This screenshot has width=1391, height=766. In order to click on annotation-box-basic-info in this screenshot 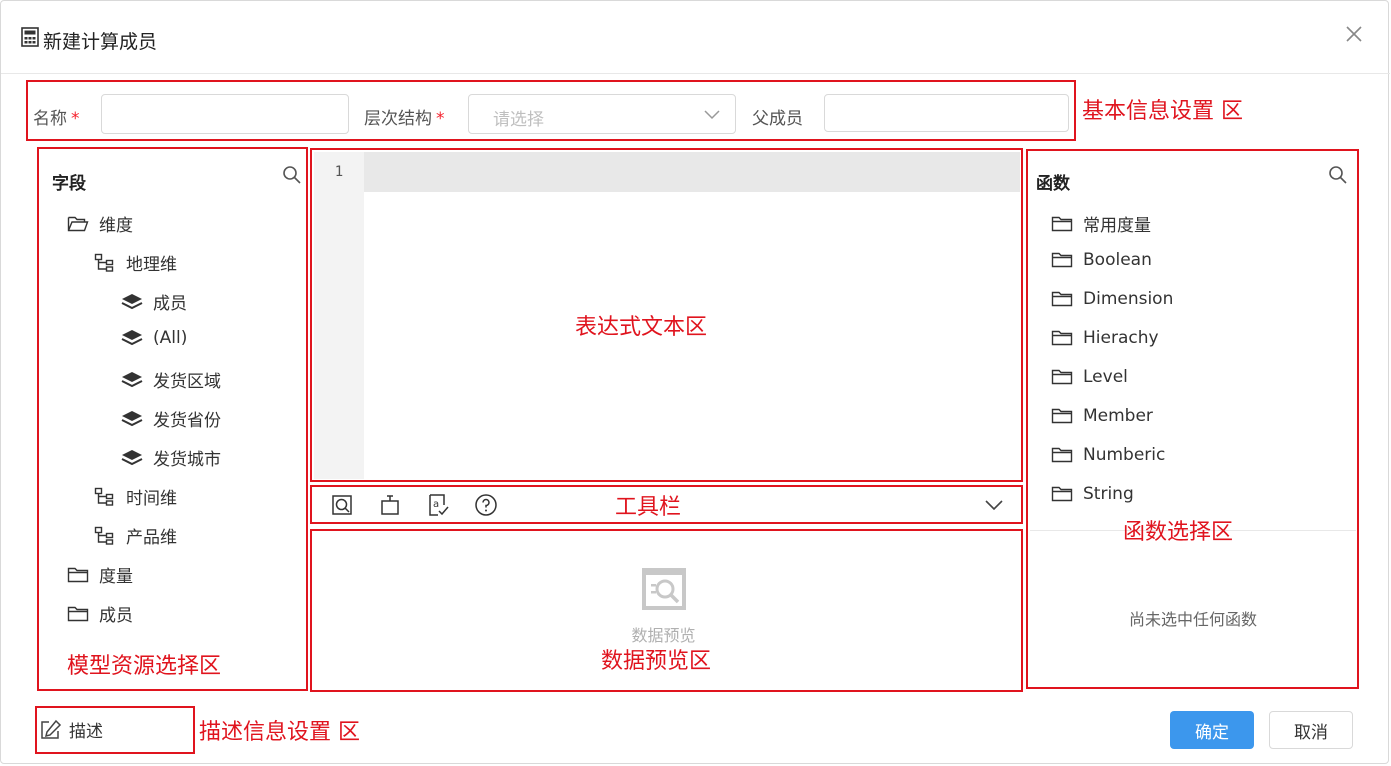, I will do `click(551, 110)`.